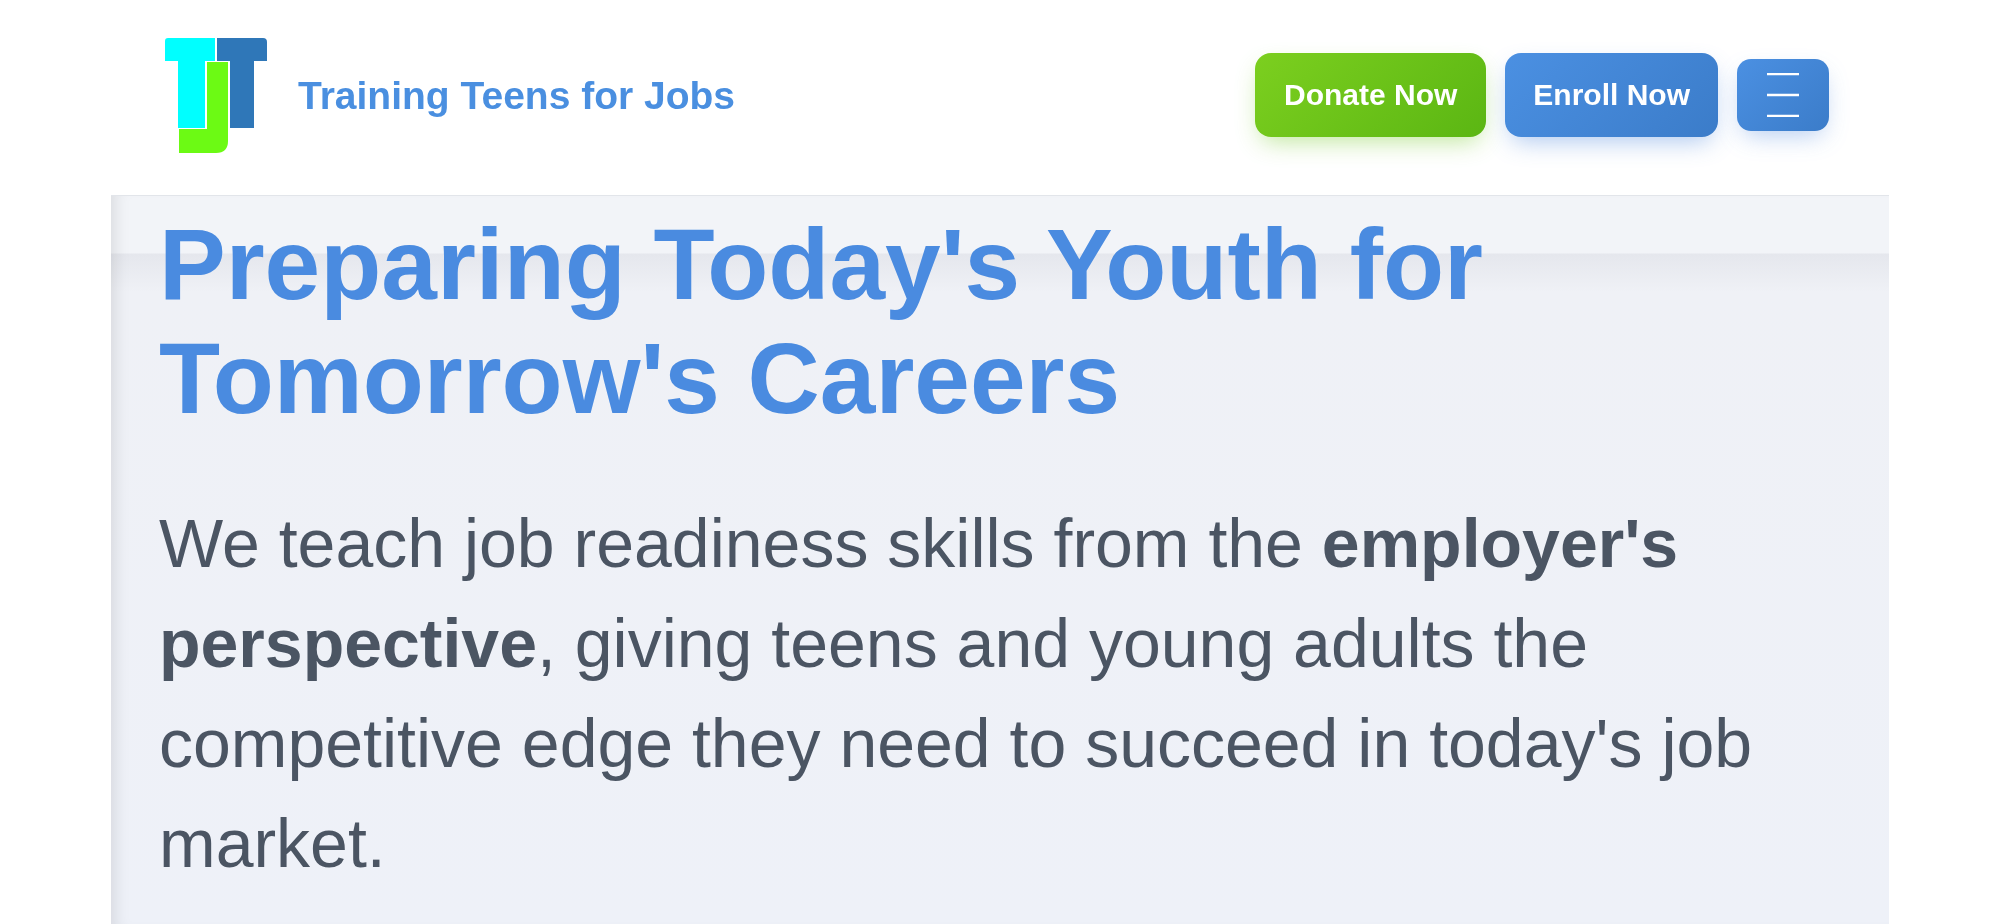 Image resolution: width=2001 pixels, height=924 pixels. What do you see at coordinates (517, 95) in the screenshot?
I see `site-name: Training Teens for Jobs` at bounding box center [517, 95].